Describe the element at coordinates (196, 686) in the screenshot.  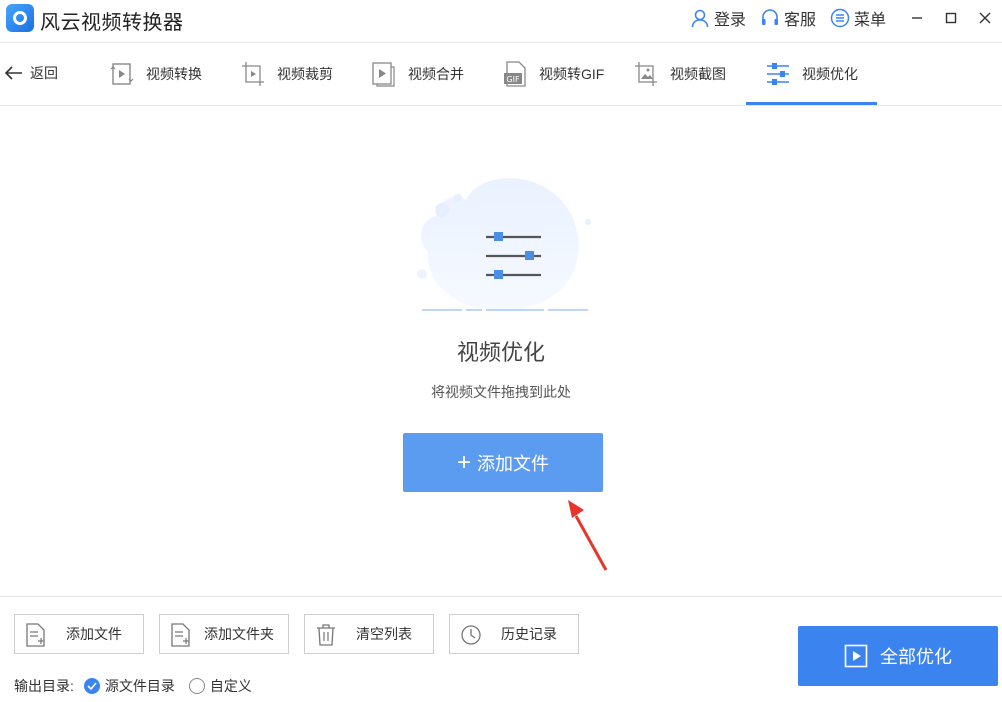
I see `radio-unchecked-icon` at that location.